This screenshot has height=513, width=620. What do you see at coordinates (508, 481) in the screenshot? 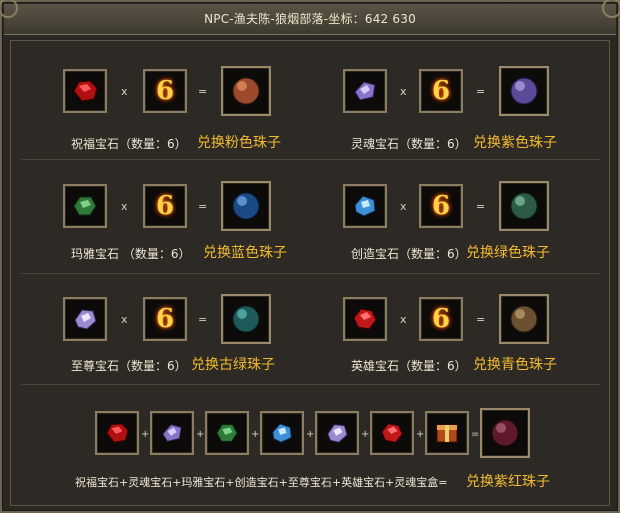
I see `exchange-magenta-link: 兑换紫红珠子` at bounding box center [508, 481].